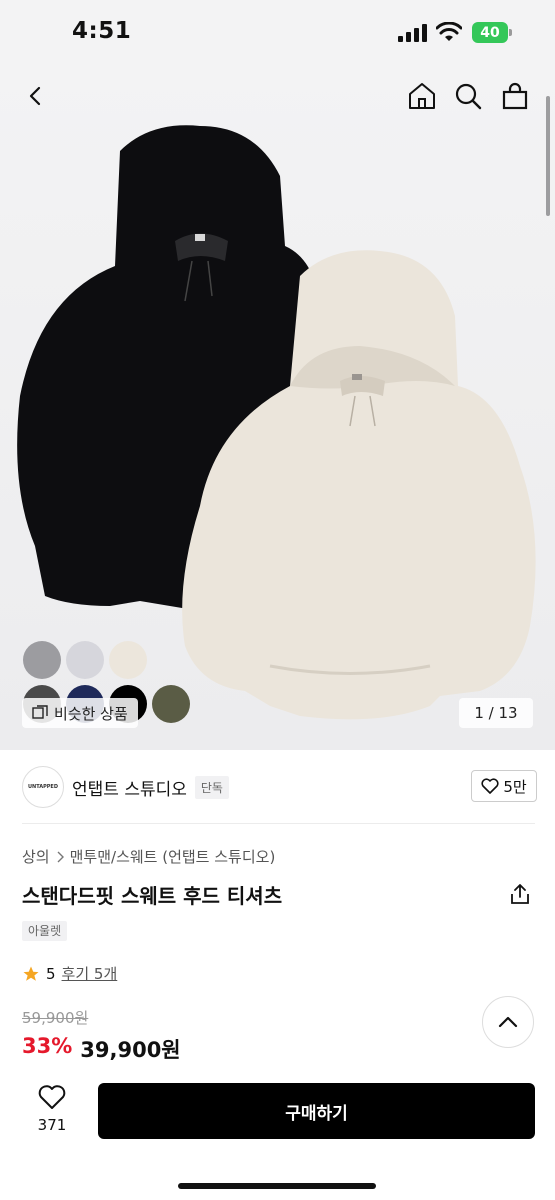 This screenshot has width=555, height=1200. I want to click on brand-like-count: 5만, so click(515, 786).